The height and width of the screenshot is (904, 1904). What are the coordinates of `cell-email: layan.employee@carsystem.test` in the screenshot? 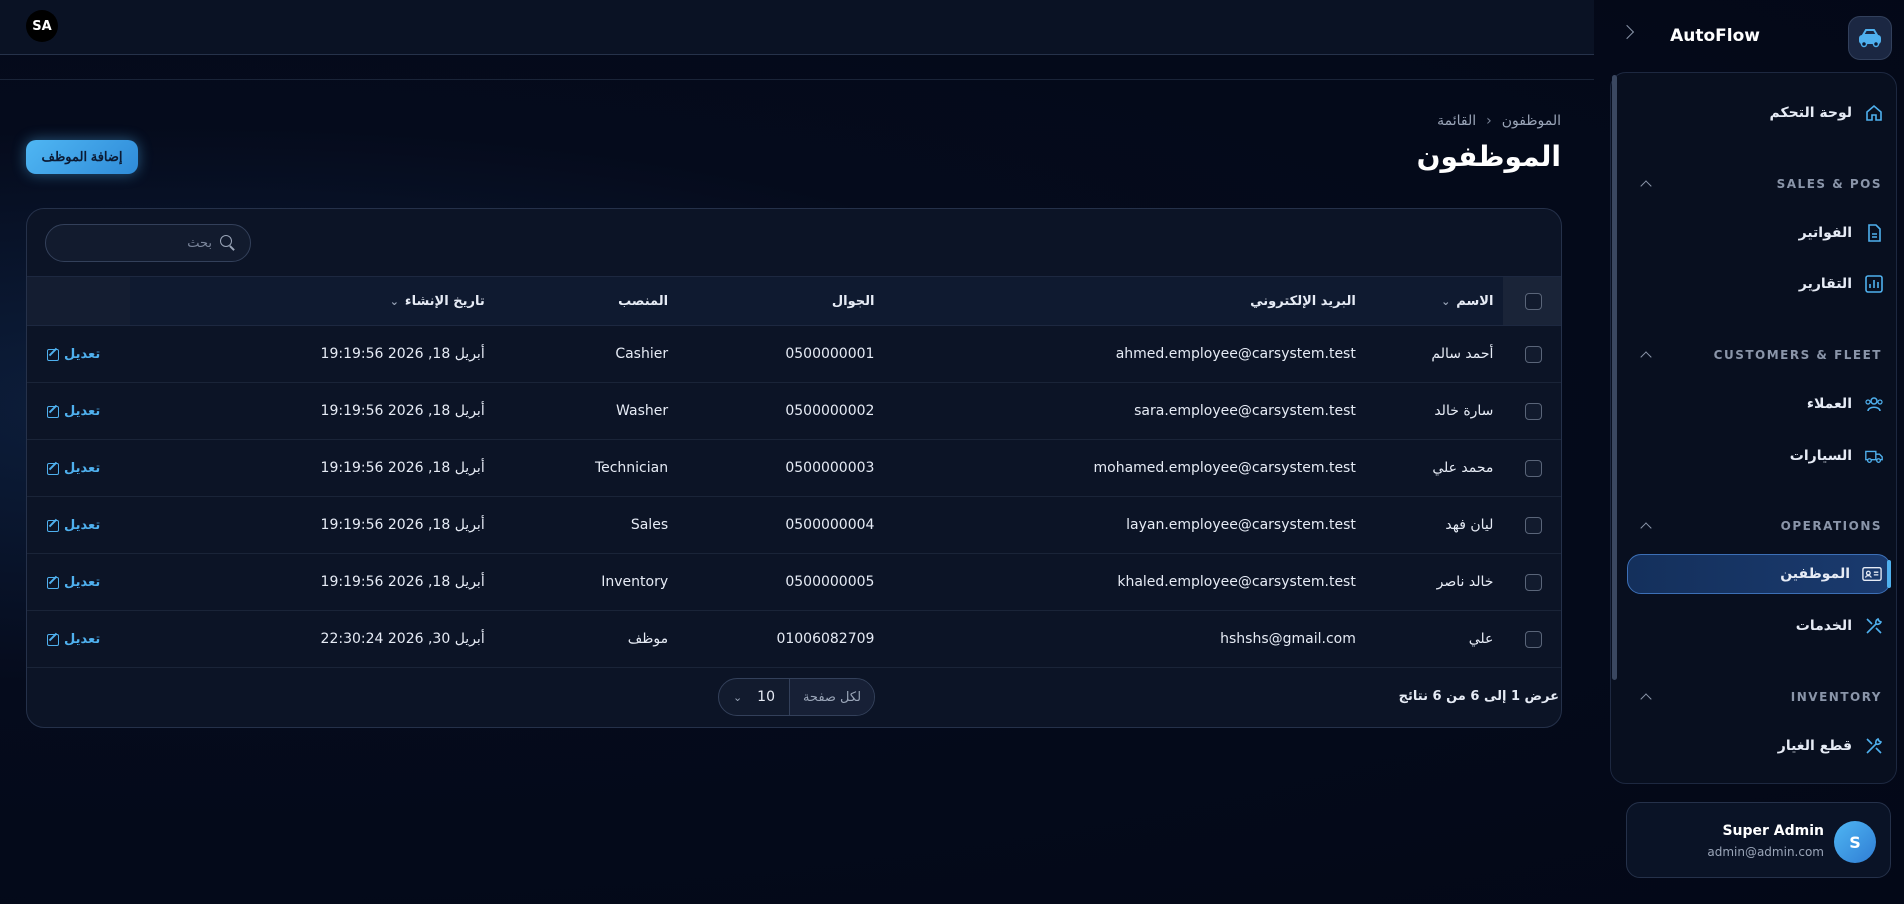 It's located at (1241, 525).